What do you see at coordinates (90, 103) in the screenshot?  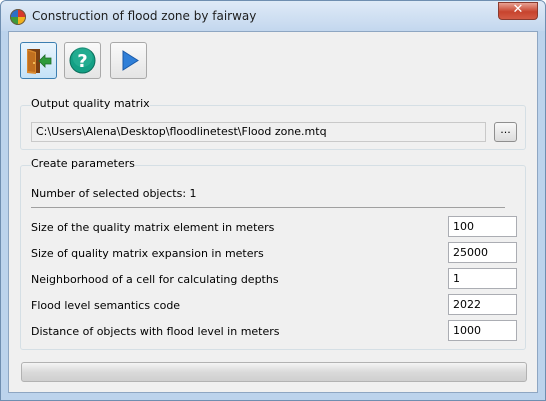 I see `output-group-title: Output quality matrix` at bounding box center [90, 103].